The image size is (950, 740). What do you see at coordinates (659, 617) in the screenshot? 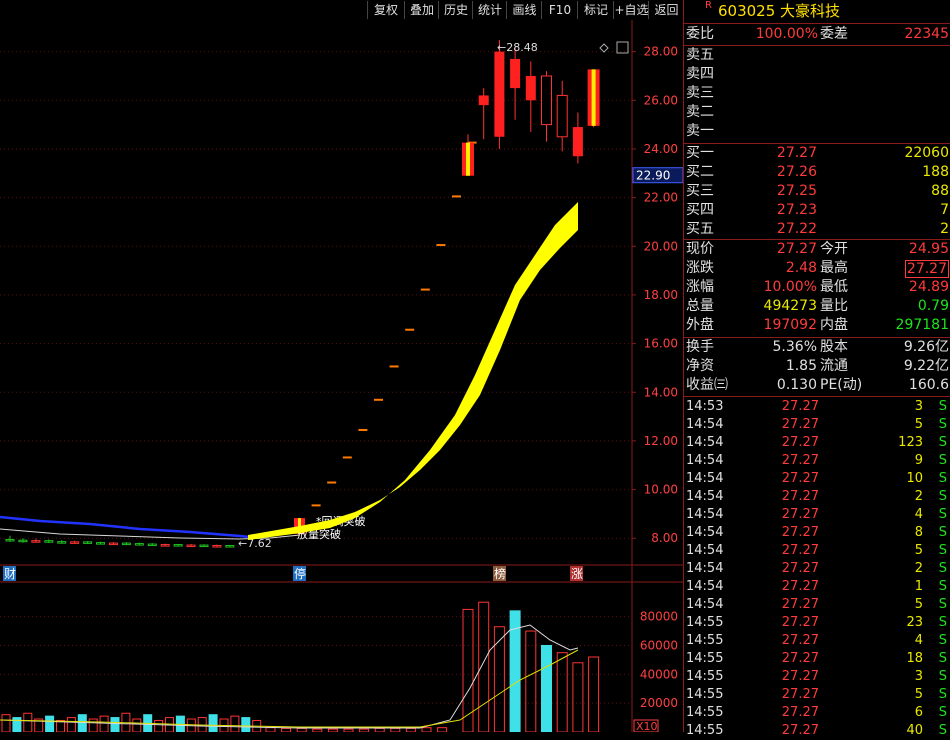
I see `volume-tick-label: 80000` at bounding box center [659, 617].